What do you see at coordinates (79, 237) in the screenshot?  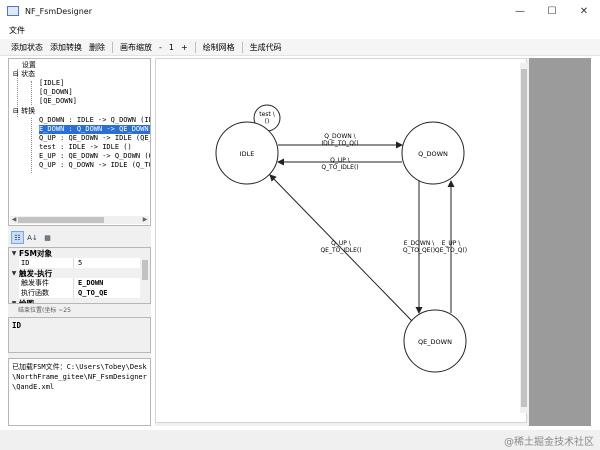 I see `property-grid-toolbar: ☷ A↓ ▦` at bounding box center [79, 237].